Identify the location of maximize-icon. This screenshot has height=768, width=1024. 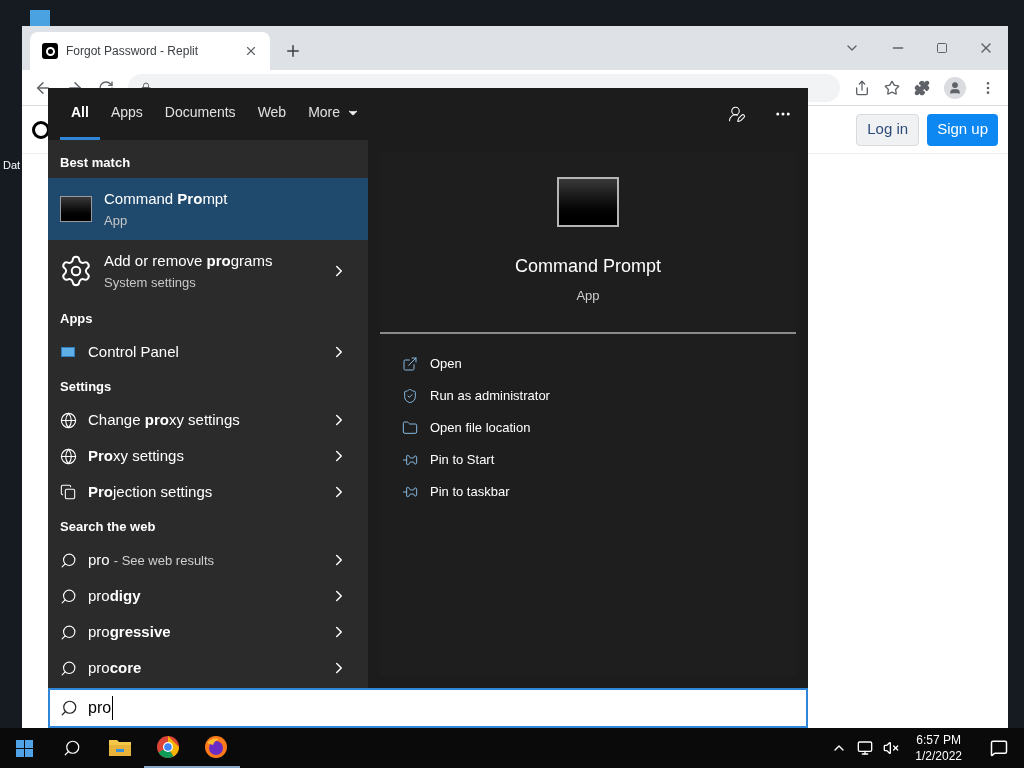
(942, 48).